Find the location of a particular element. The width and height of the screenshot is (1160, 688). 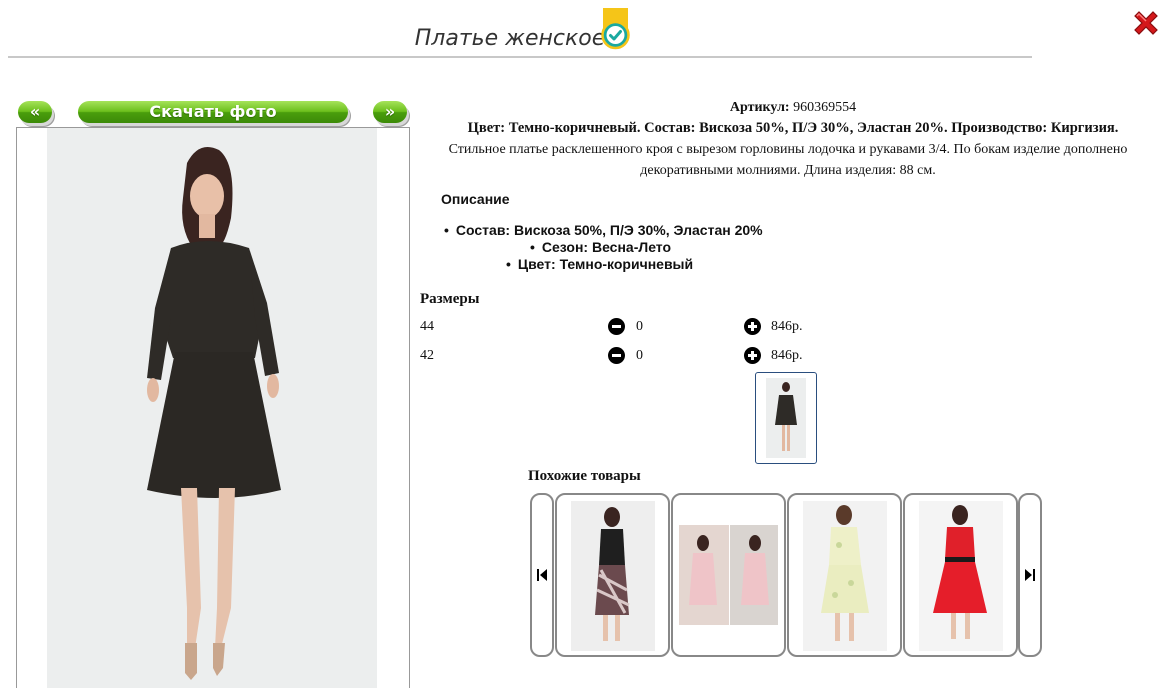

sizes-heading: Размеры is located at coordinates (450, 299).